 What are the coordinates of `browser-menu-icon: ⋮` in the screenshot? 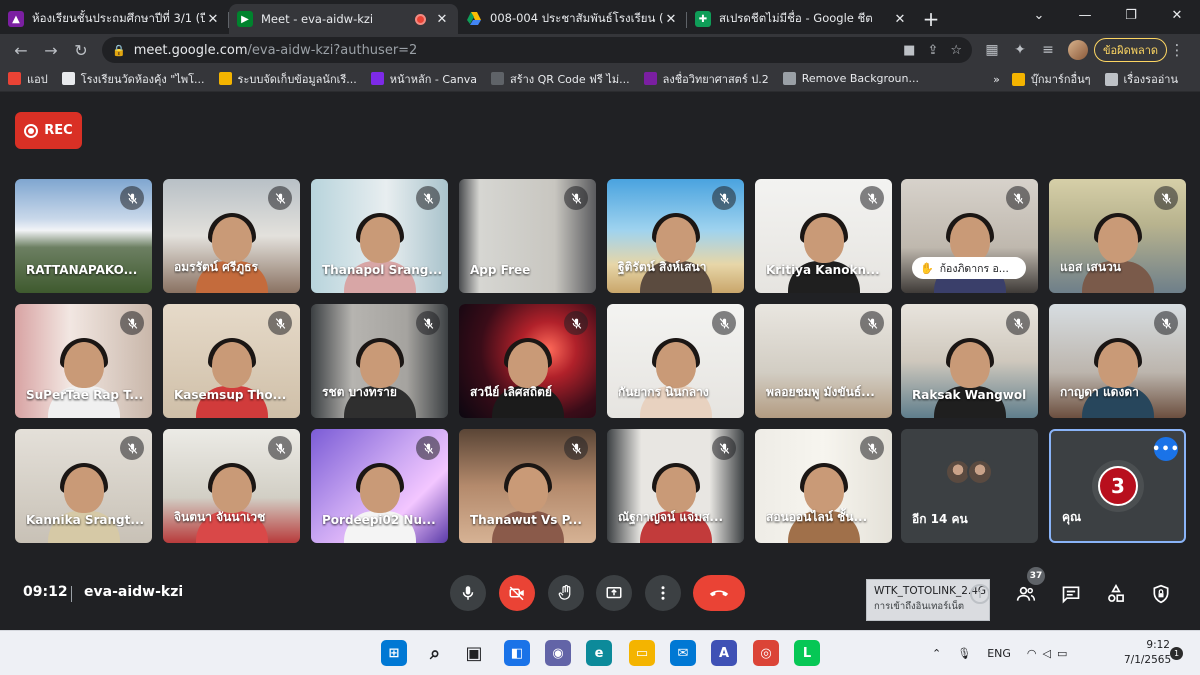 It's located at (1177, 50).